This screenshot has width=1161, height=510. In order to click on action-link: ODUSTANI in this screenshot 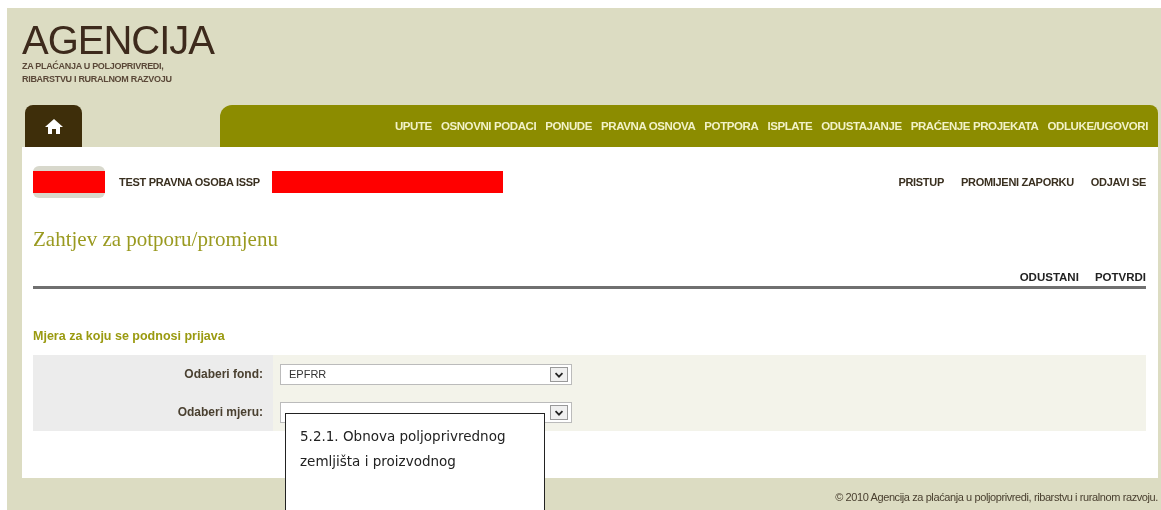, I will do `click(1049, 277)`.